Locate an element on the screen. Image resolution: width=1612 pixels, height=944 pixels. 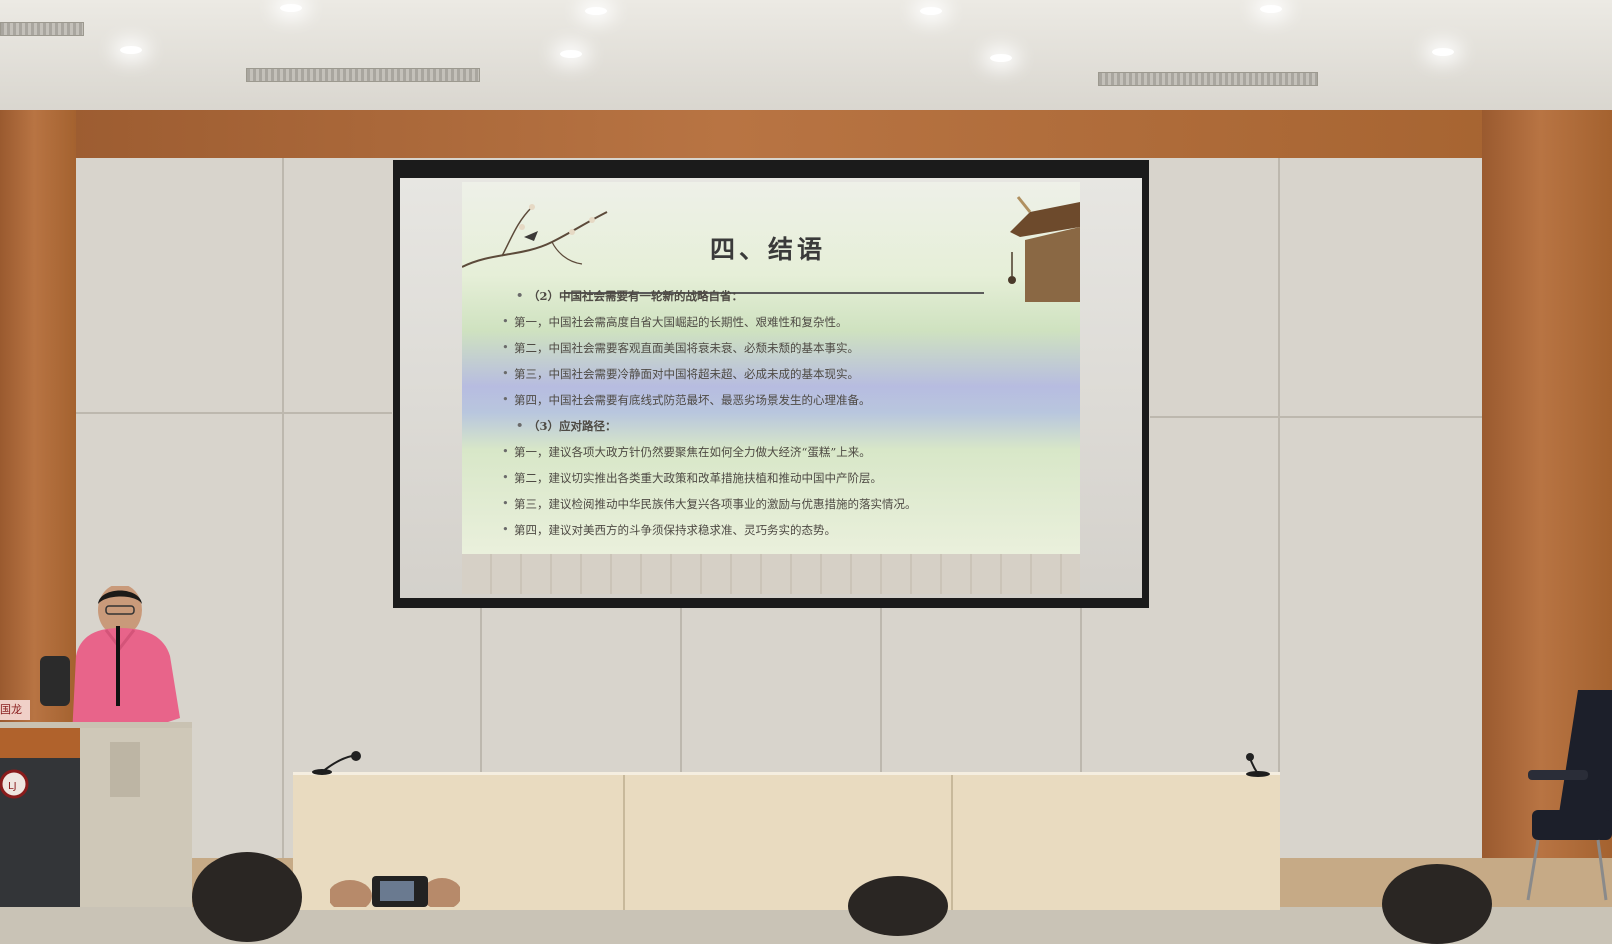
slide-bullet: 第一，建议各项大政方针仍然要聚焦在如何全力做大经济“蛋糕”上来。 is located at coordinates (686, 452).